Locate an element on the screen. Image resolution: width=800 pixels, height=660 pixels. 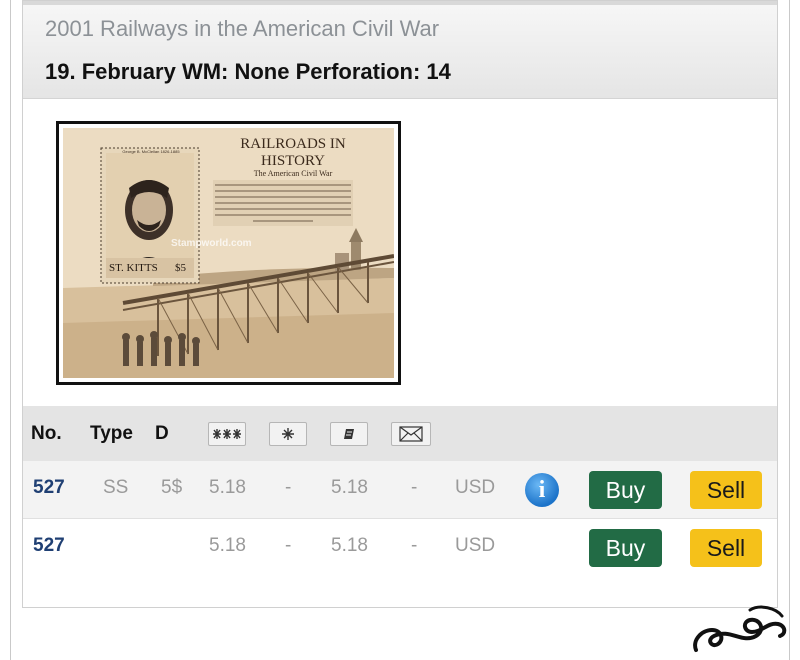
sheet-subheading: The American Civil War is located at coordinates (293, 173).